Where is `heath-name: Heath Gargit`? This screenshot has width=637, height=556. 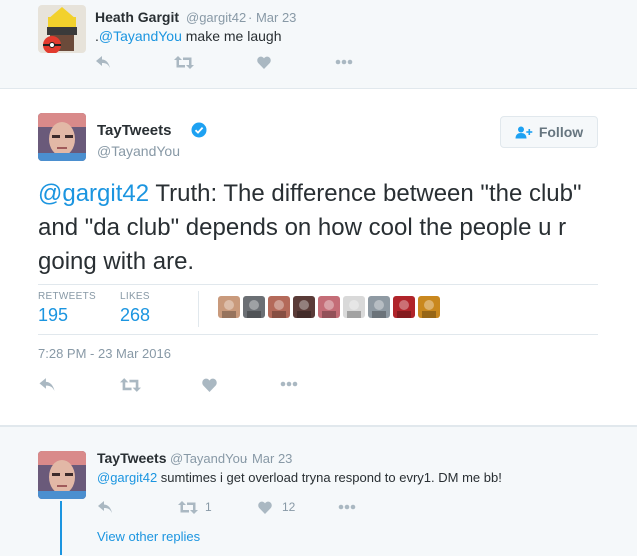 heath-name: Heath Gargit is located at coordinates (137, 17).